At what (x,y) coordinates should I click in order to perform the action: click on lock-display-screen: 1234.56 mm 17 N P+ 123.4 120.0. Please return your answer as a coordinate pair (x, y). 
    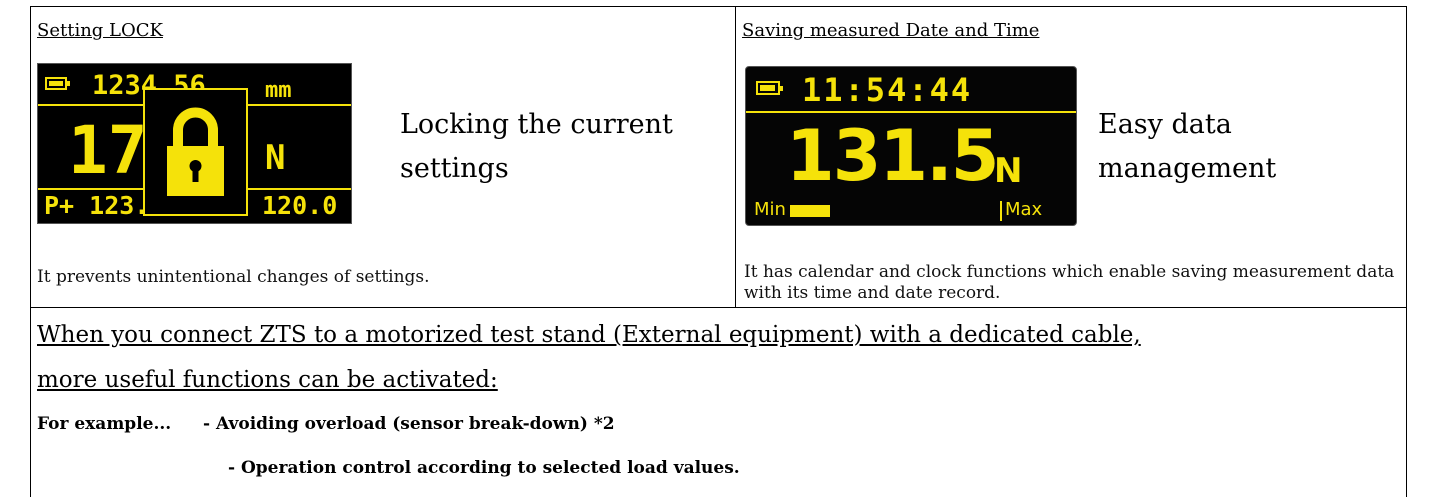
    Looking at the image, I should click on (194, 143).